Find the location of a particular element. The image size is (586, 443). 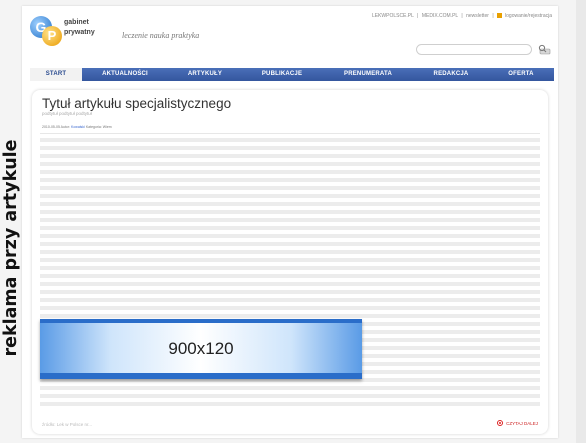

meta-divider is located at coordinates (290, 133).